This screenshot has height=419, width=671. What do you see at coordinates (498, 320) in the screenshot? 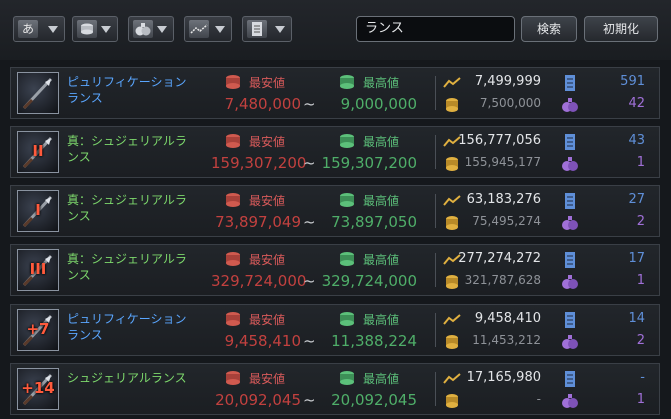
I see `recent-price: 9,458,410` at bounding box center [498, 320].